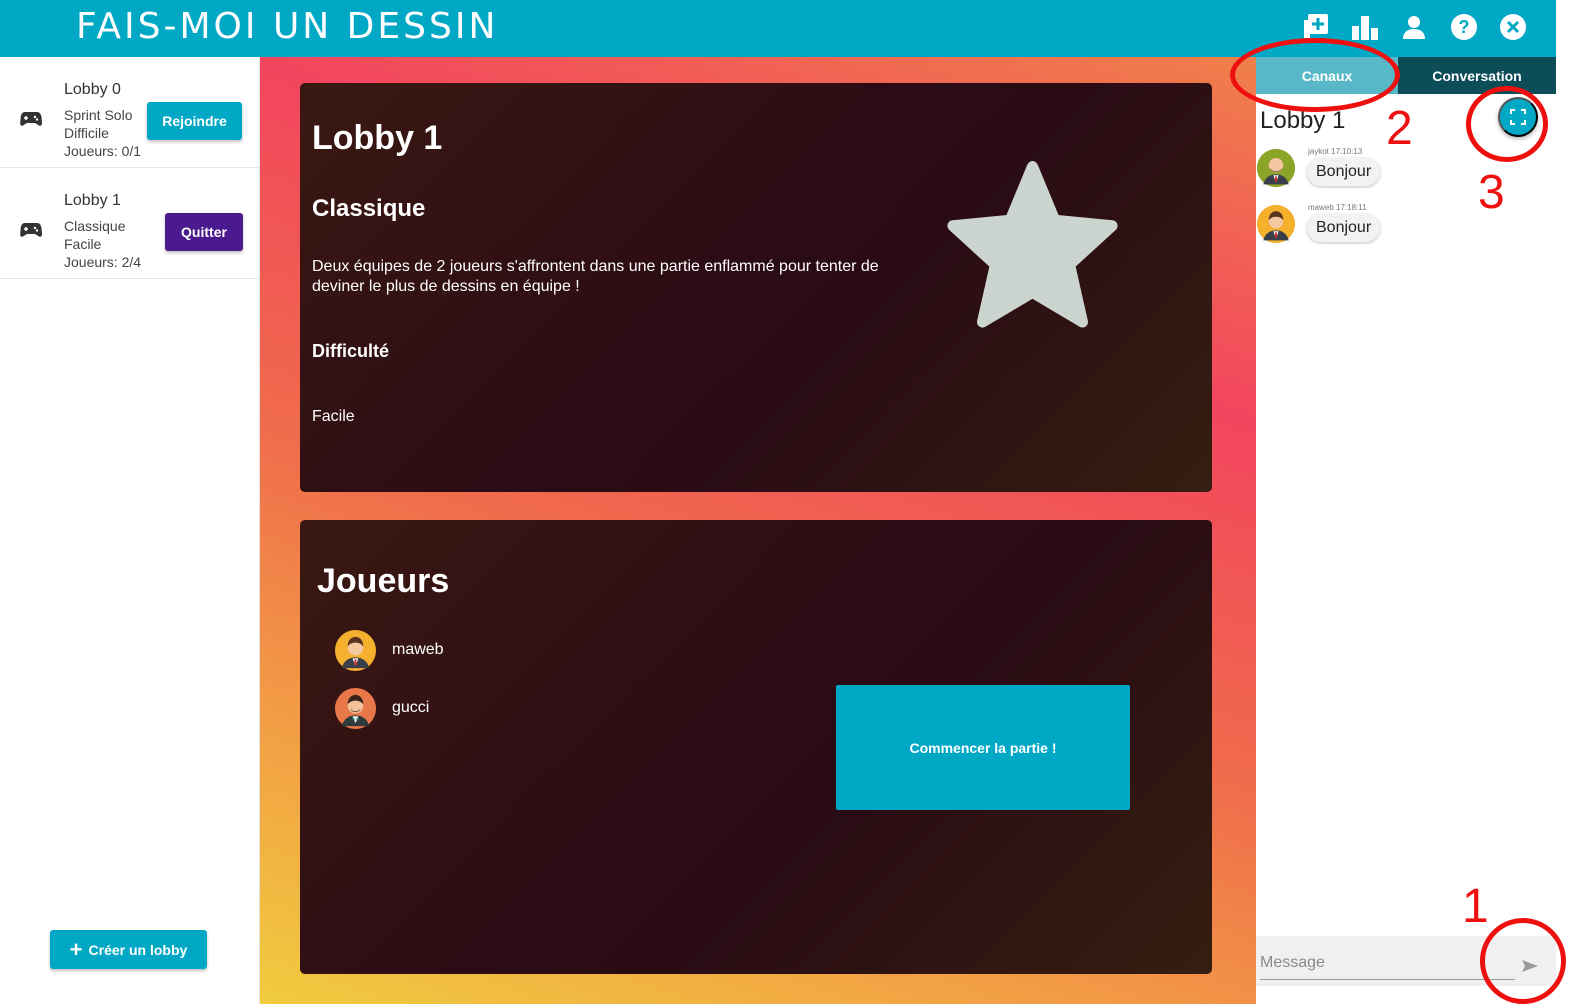 Image resolution: width=1581 pixels, height=1004 pixels. Describe the element at coordinates (369, 208) in the screenshot. I see `game-mode-title: Classique` at that location.